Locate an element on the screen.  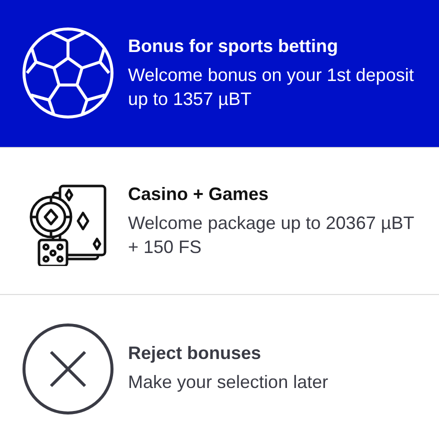
option-title: Bonus for sports betting is located at coordinates (233, 46).